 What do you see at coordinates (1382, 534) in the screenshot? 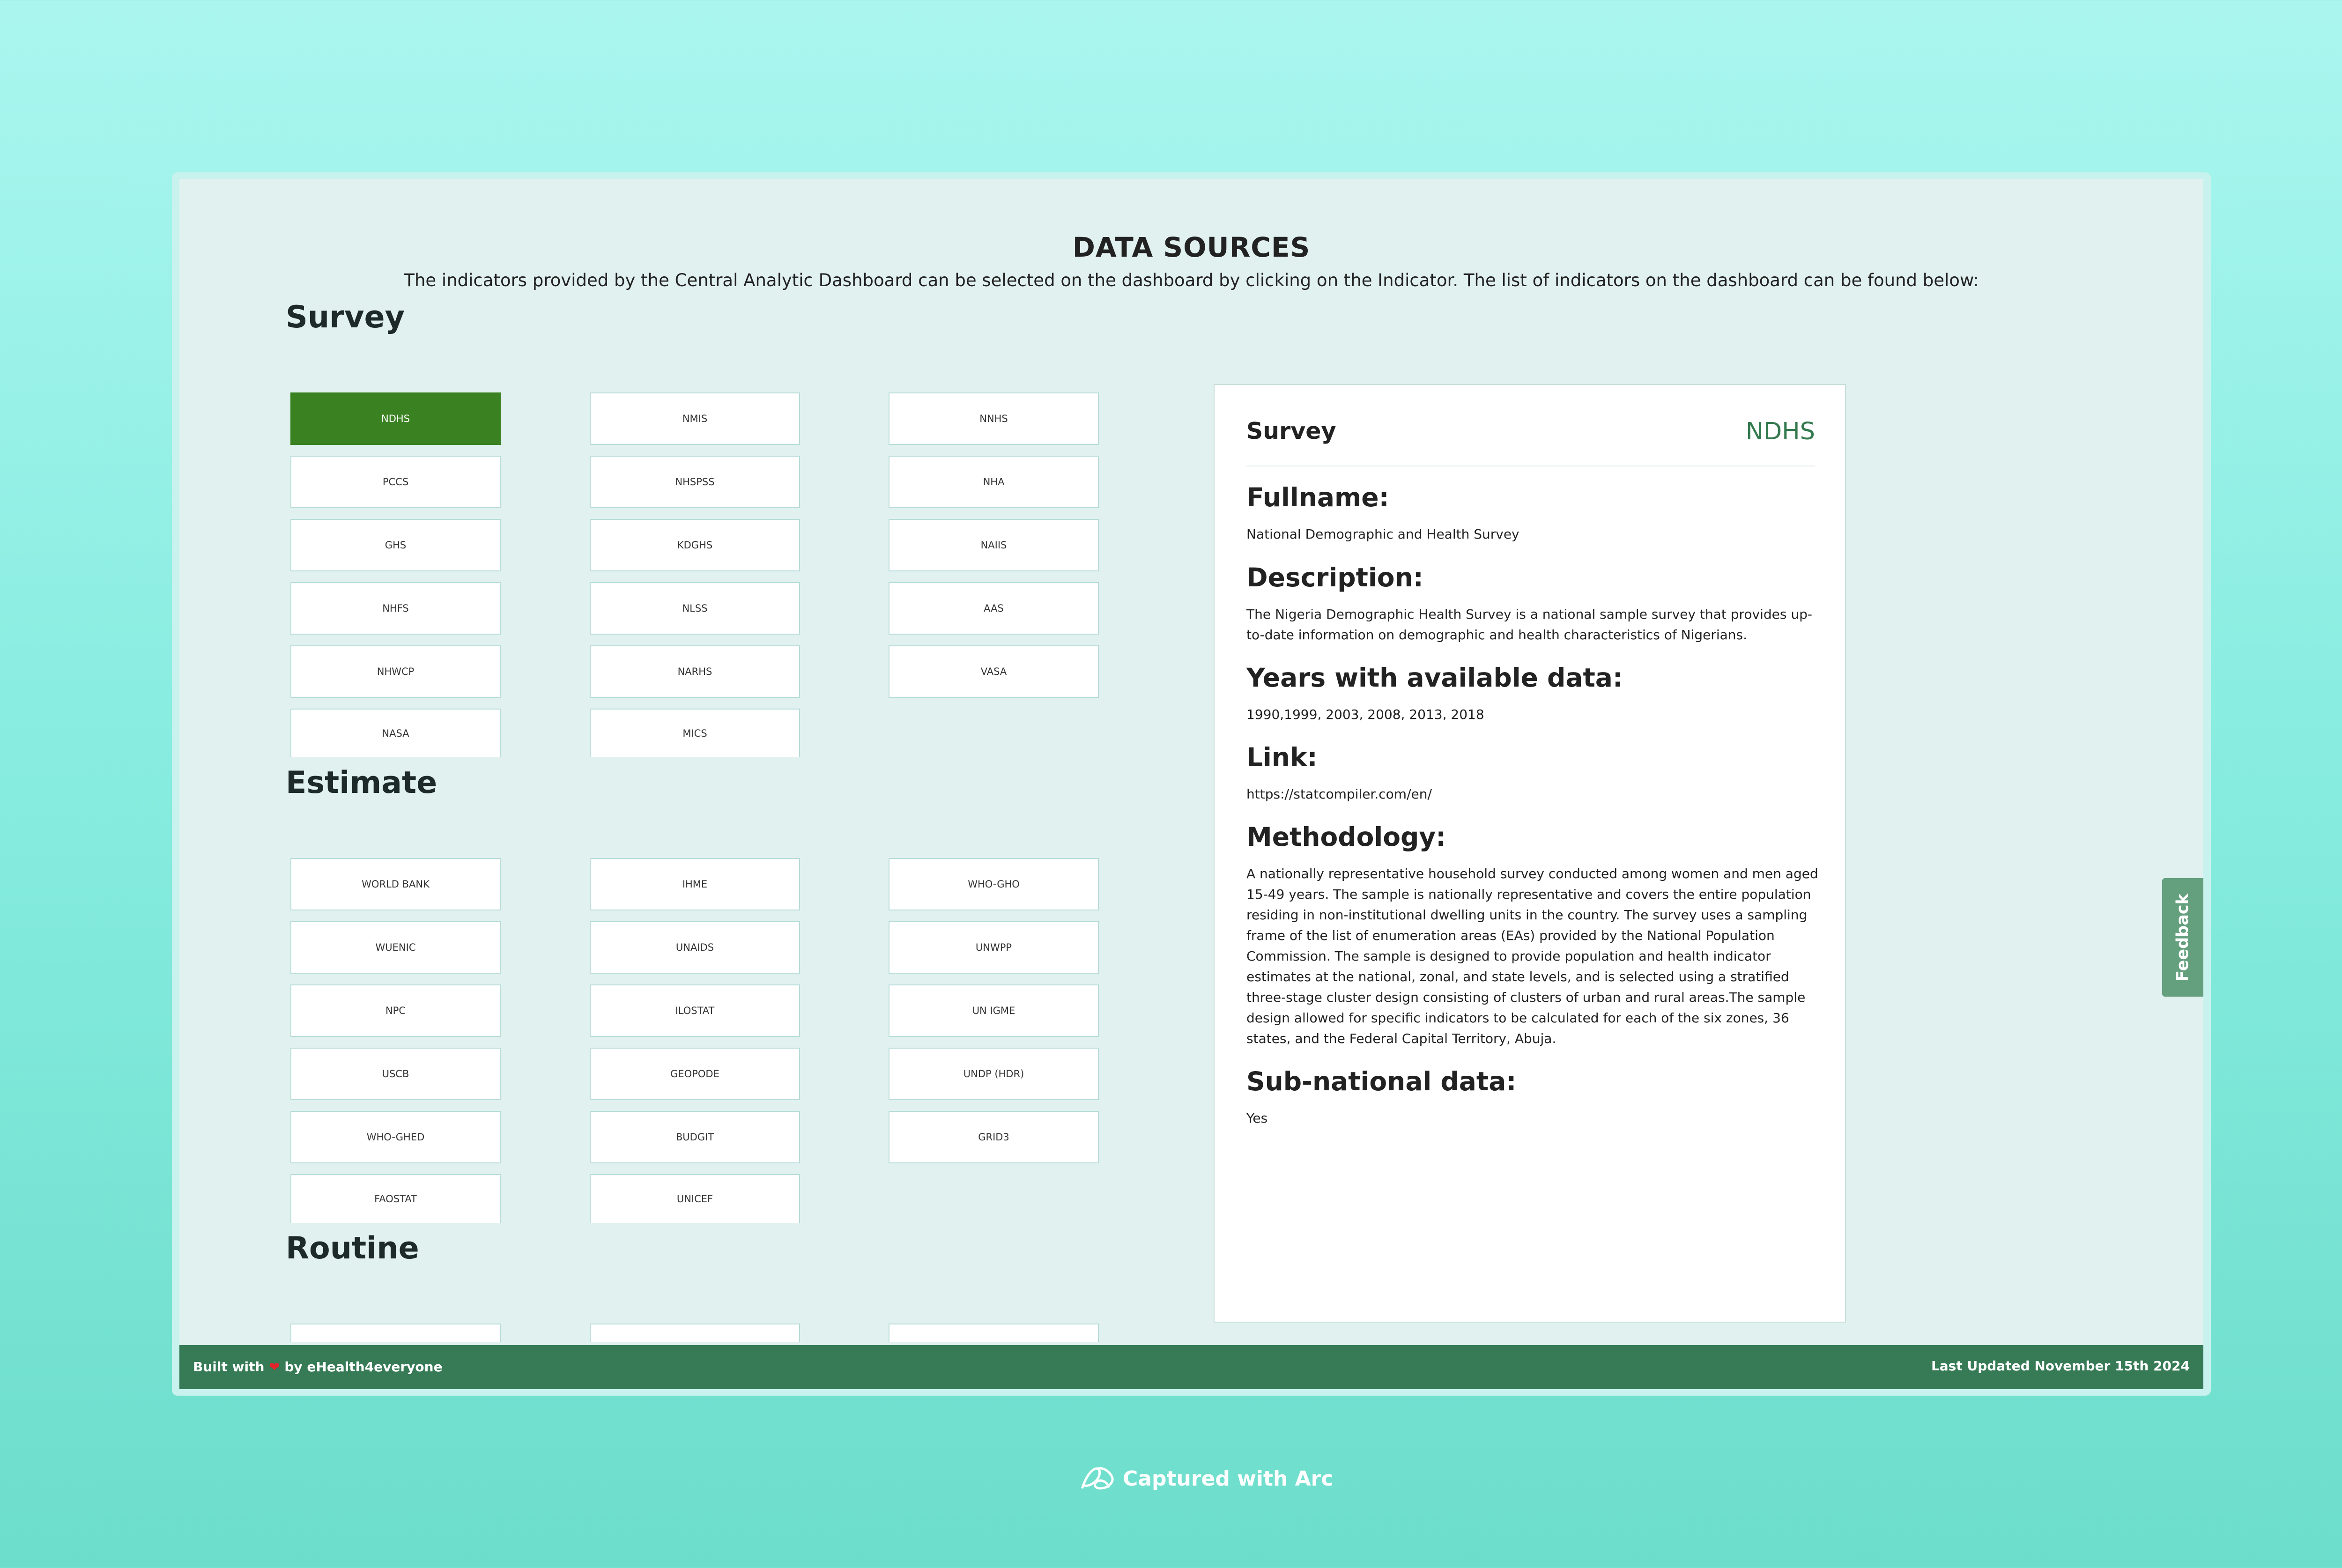
I see `fullname-value: National Demographic and Health Survey` at bounding box center [1382, 534].